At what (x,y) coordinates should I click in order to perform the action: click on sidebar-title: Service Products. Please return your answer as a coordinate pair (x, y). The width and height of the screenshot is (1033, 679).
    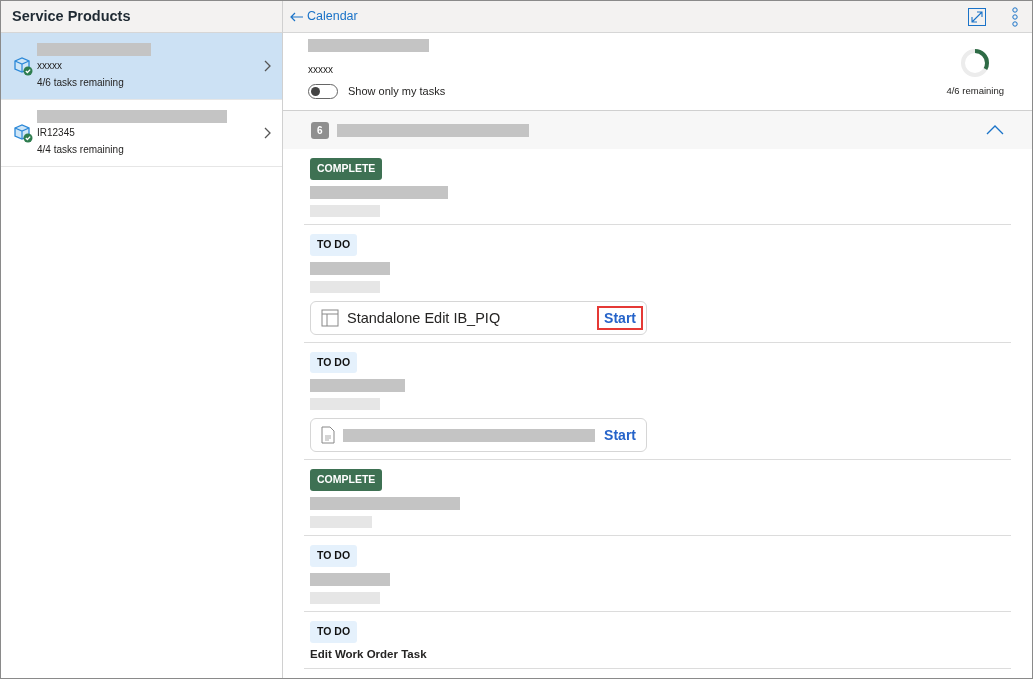
    Looking at the image, I should click on (71, 16).